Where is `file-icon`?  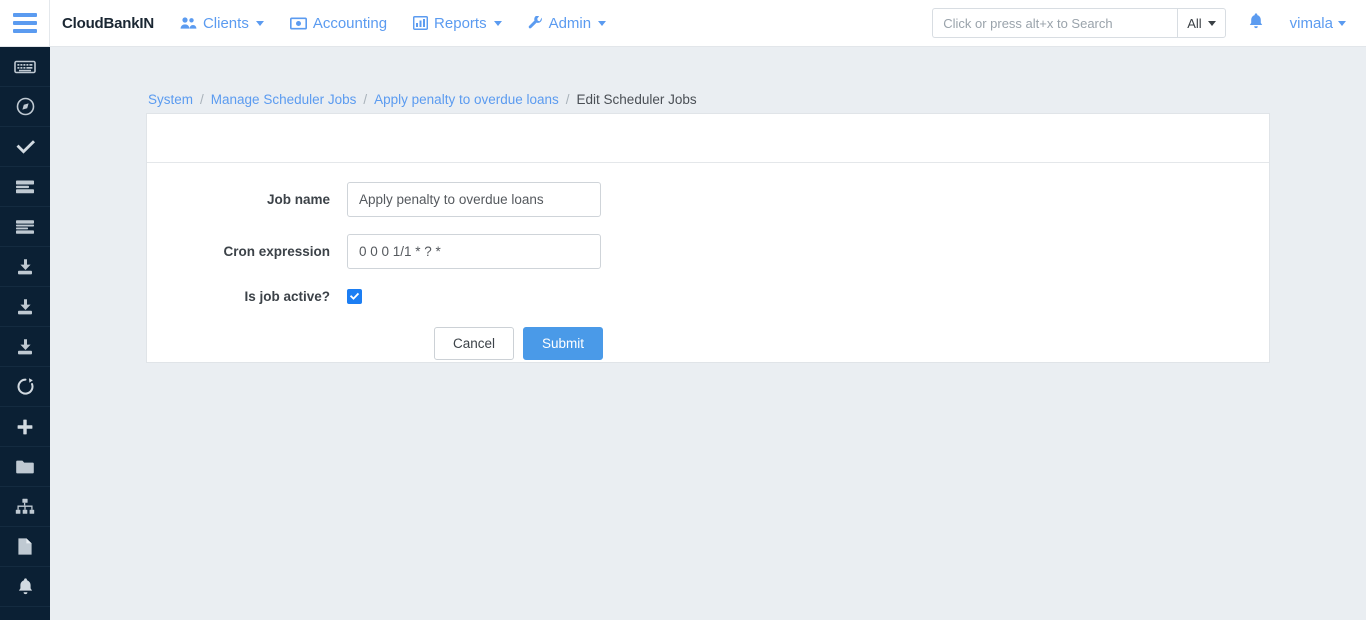
file-icon is located at coordinates (25, 546).